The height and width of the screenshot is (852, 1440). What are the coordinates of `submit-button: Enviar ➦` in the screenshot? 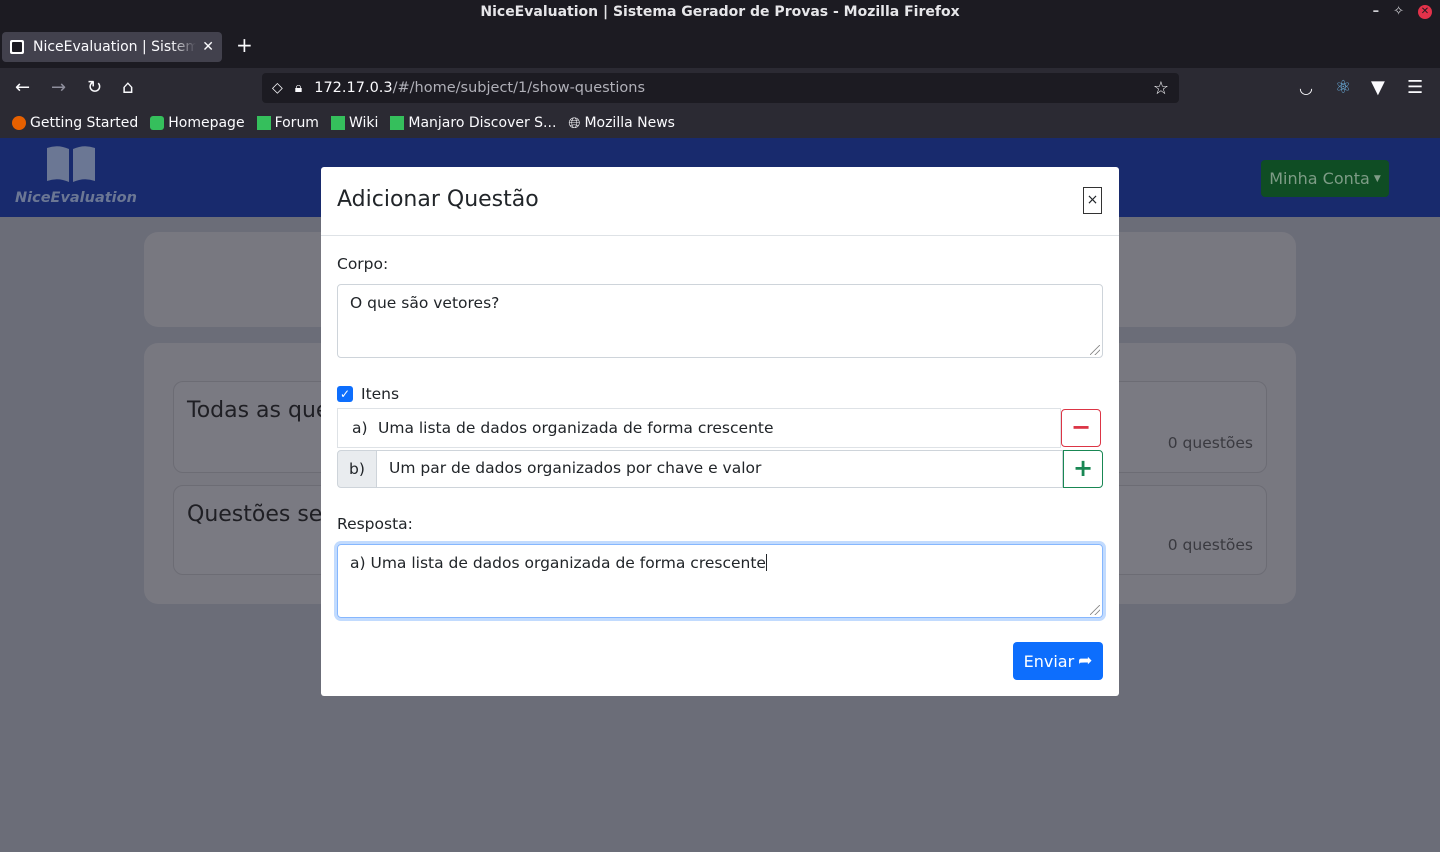 It's located at (1058, 661).